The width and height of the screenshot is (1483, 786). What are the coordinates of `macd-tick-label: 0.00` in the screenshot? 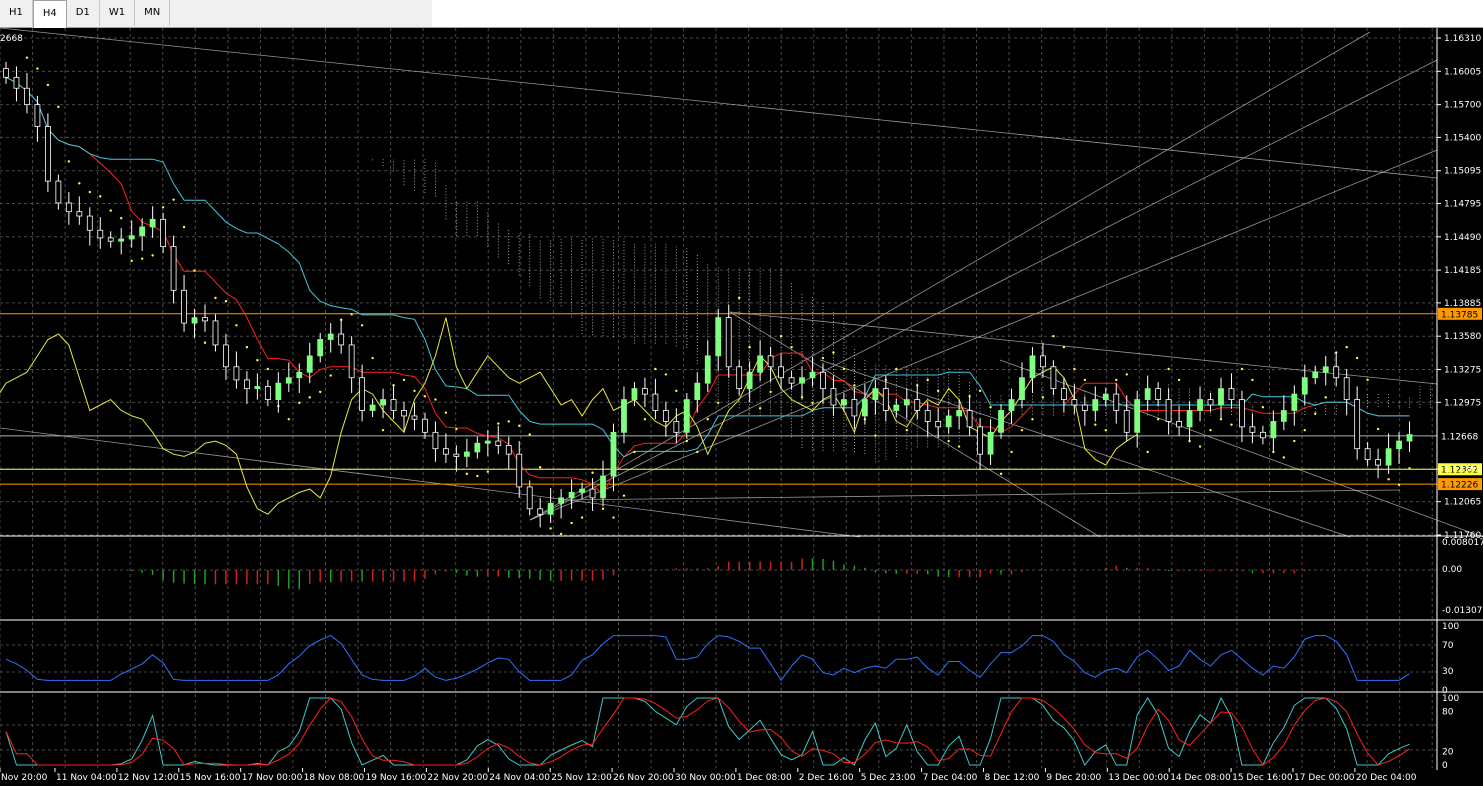 It's located at (1452, 570).